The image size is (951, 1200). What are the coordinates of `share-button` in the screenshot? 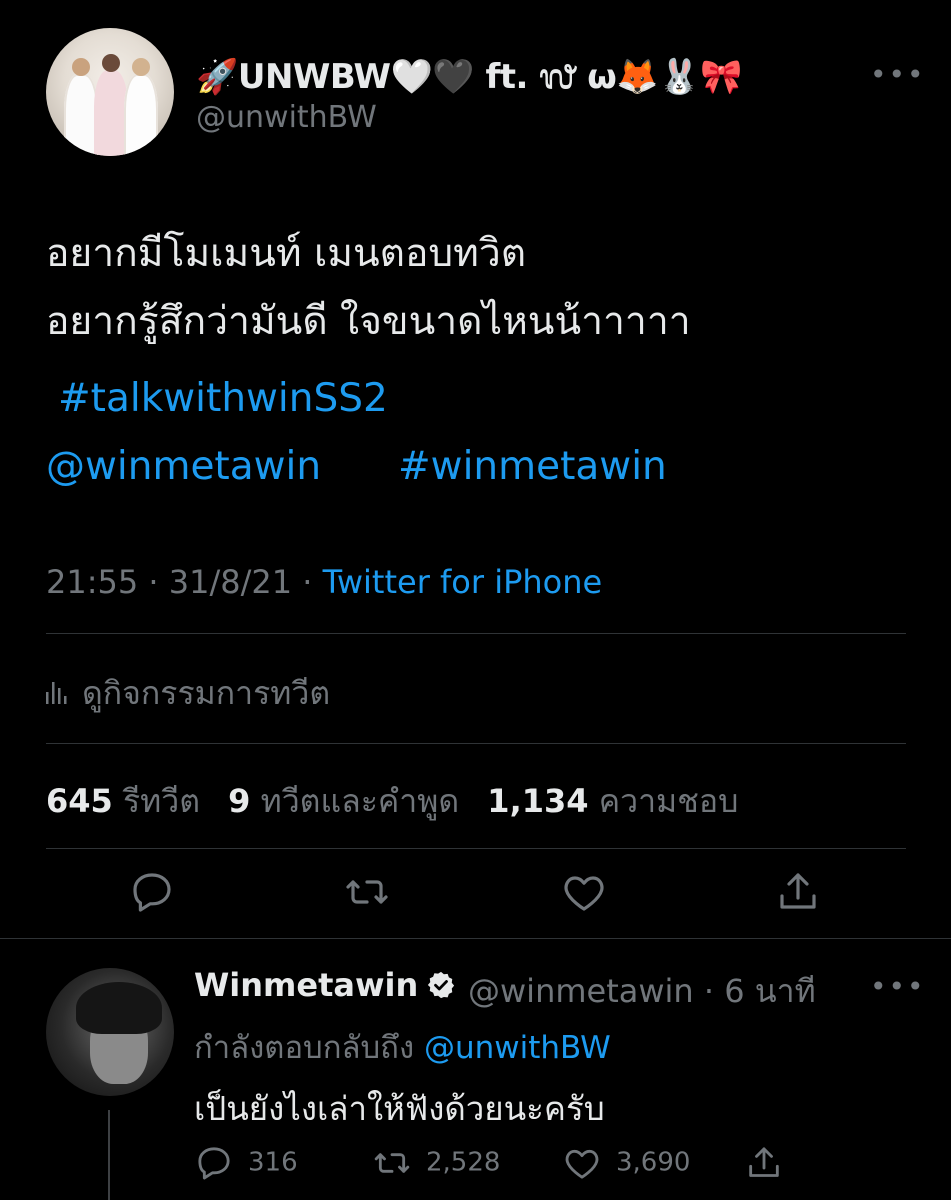 It's located at (798, 894).